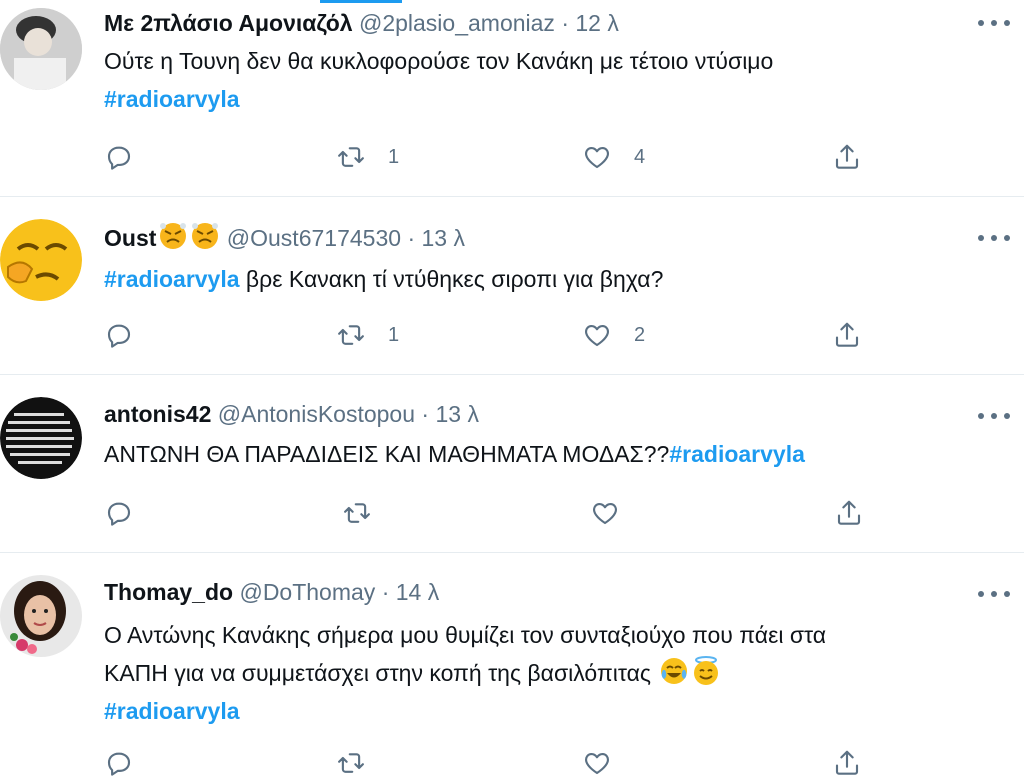 This screenshot has width=1024, height=783. I want to click on tweet-header: Thomay_do @DoThomay · 14 λ, so click(271, 592).